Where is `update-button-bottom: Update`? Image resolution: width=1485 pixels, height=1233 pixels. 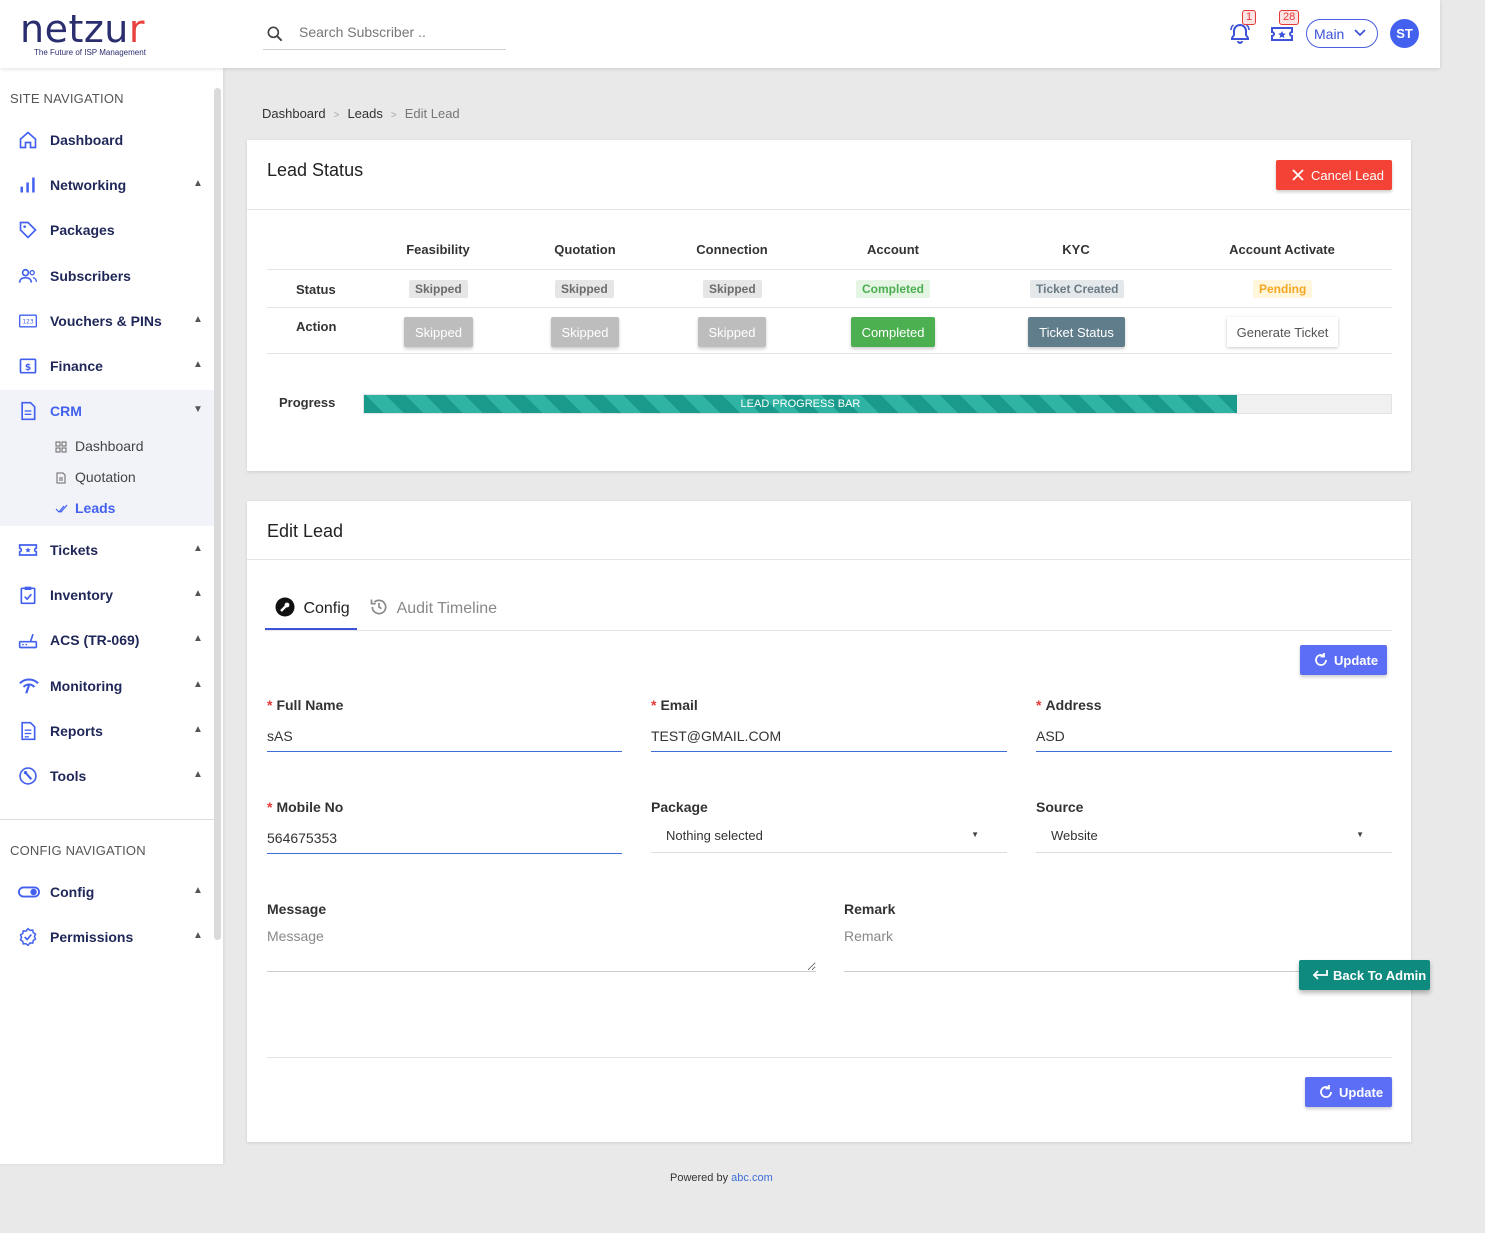 update-button-bottom: Update is located at coordinates (1348, 1092).